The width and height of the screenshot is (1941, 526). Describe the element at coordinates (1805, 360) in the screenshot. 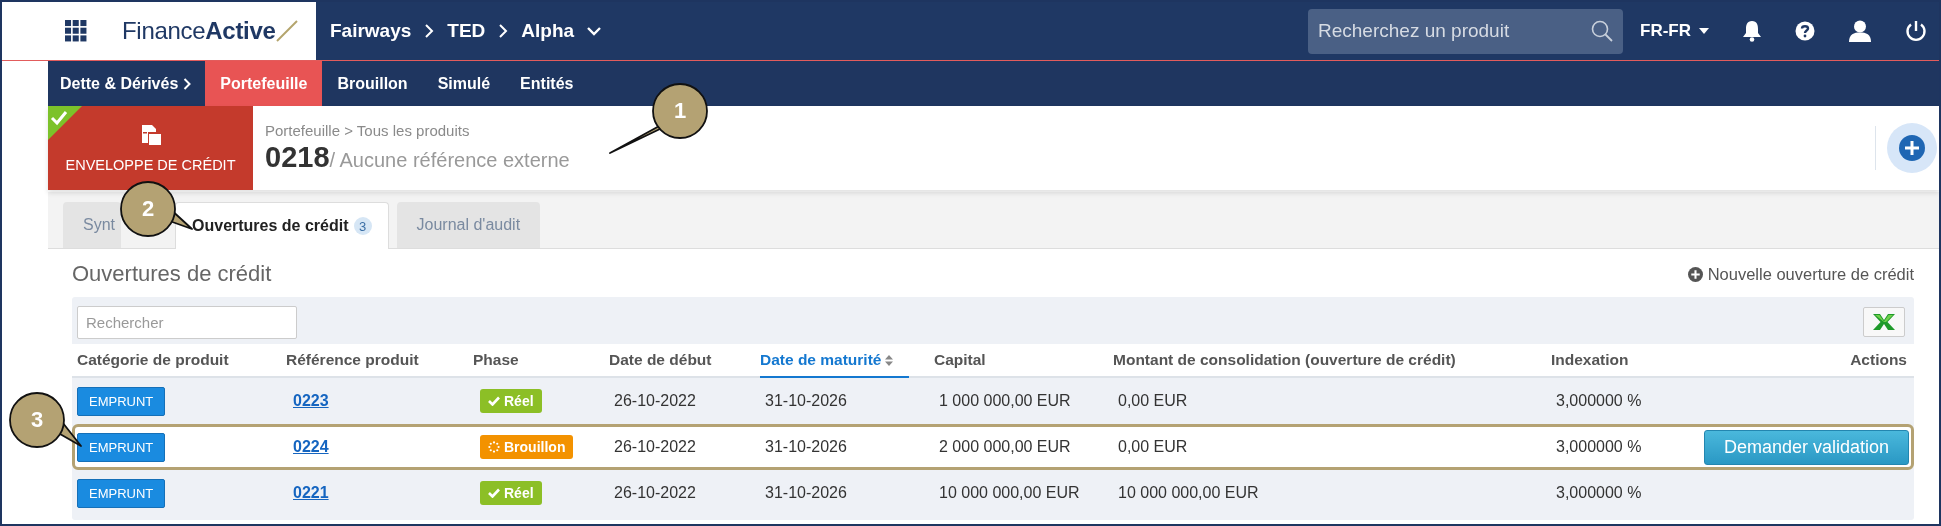

I see `column-header: Actions` at that location.